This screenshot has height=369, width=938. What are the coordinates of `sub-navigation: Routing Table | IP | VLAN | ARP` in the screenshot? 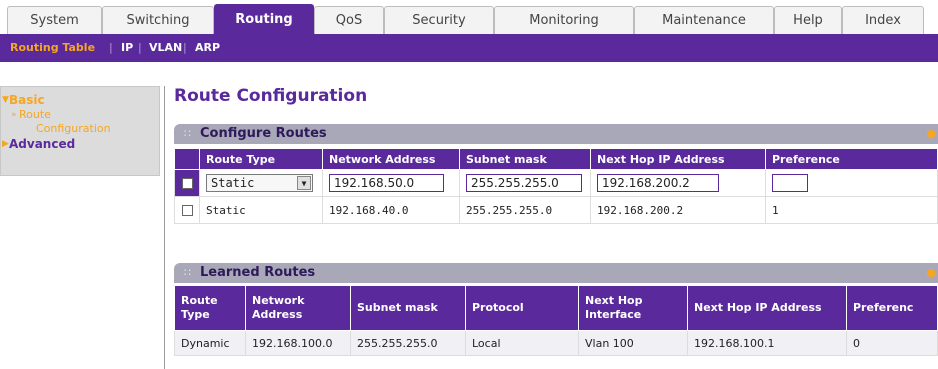 It's located at (469, 48).